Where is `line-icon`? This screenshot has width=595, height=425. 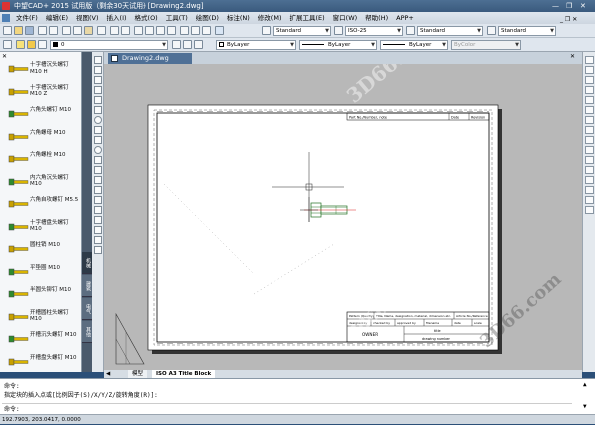
line-icon is located at coordinates (98, 60).